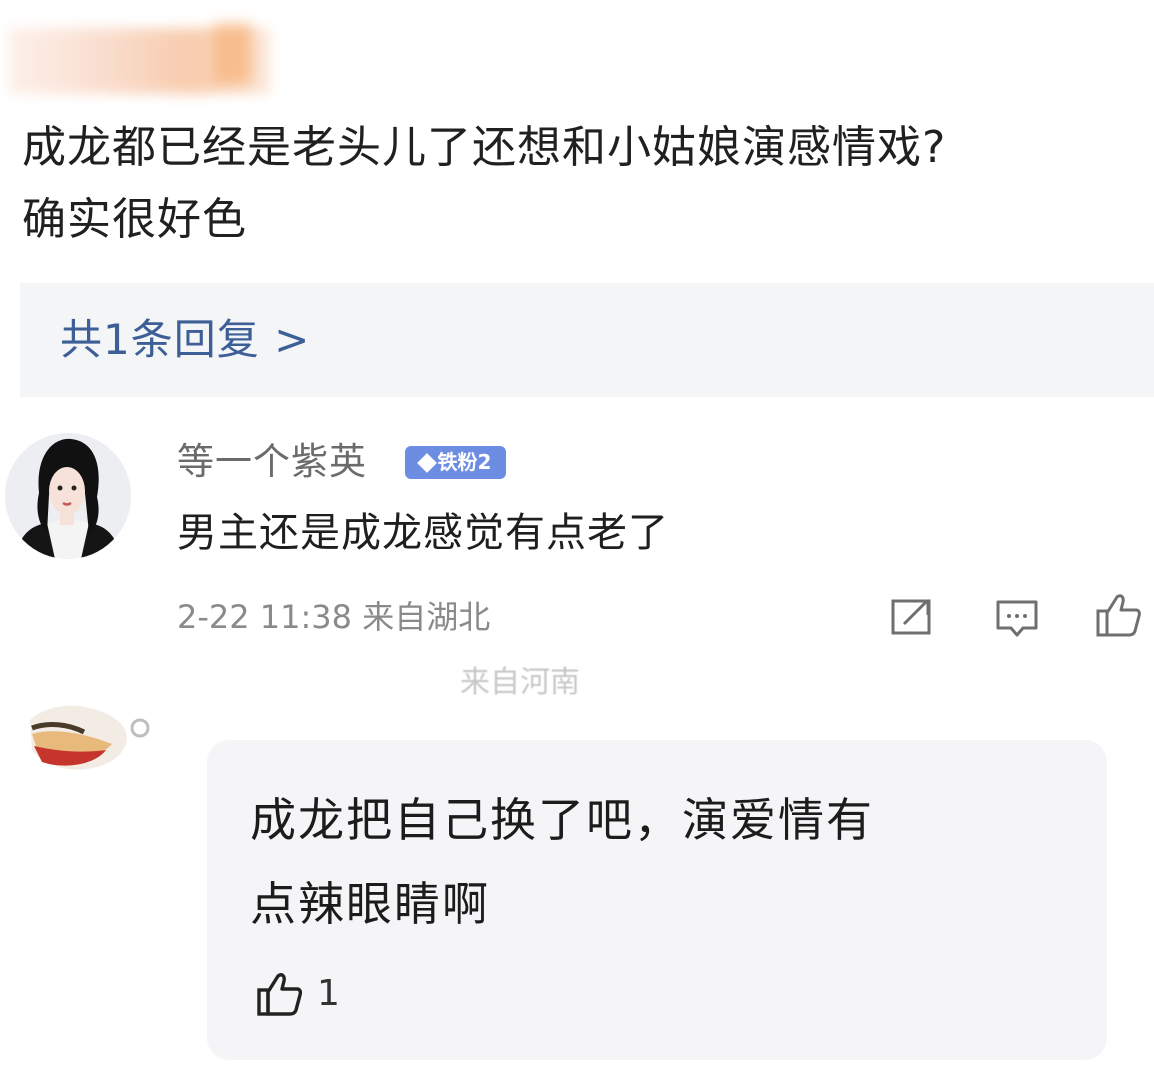  Describe the element at coordinates (370, 904) in the screenshot. I see `reply-bubble-line-2: 点辣眼睛啊` at that location.